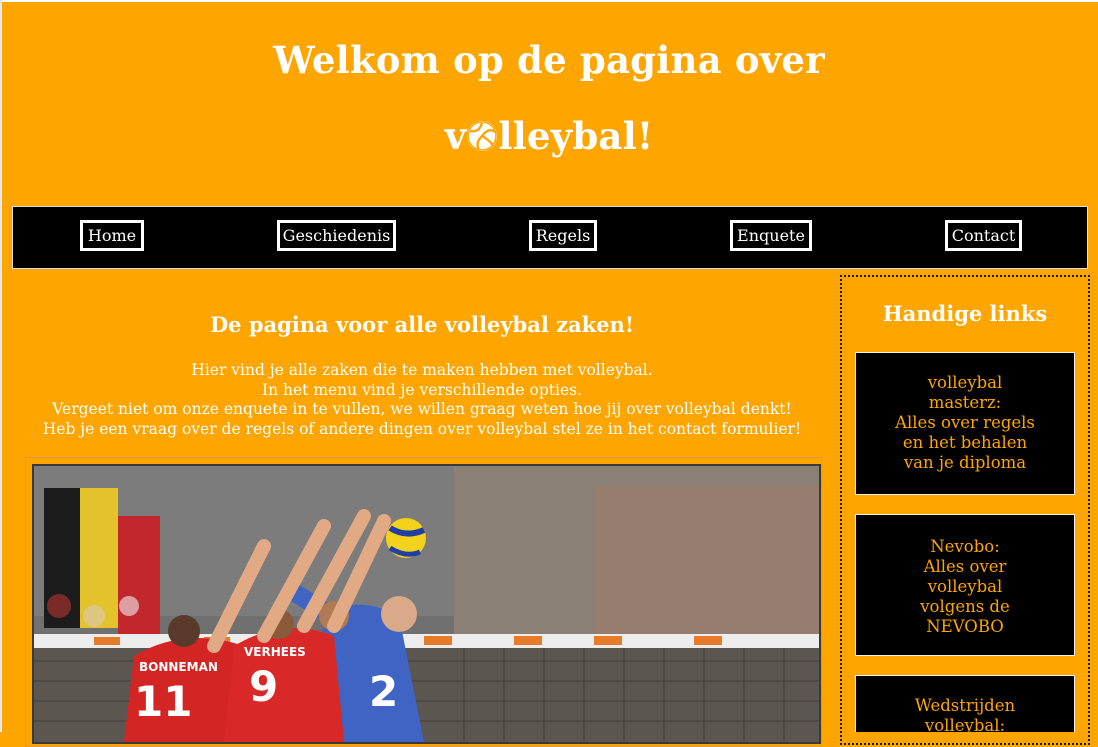  What do you see at coordinates (549, 60) in the screenshot?
I see `page-title-line1: Welkom op de pagina over` at bounding box center [549, 60].